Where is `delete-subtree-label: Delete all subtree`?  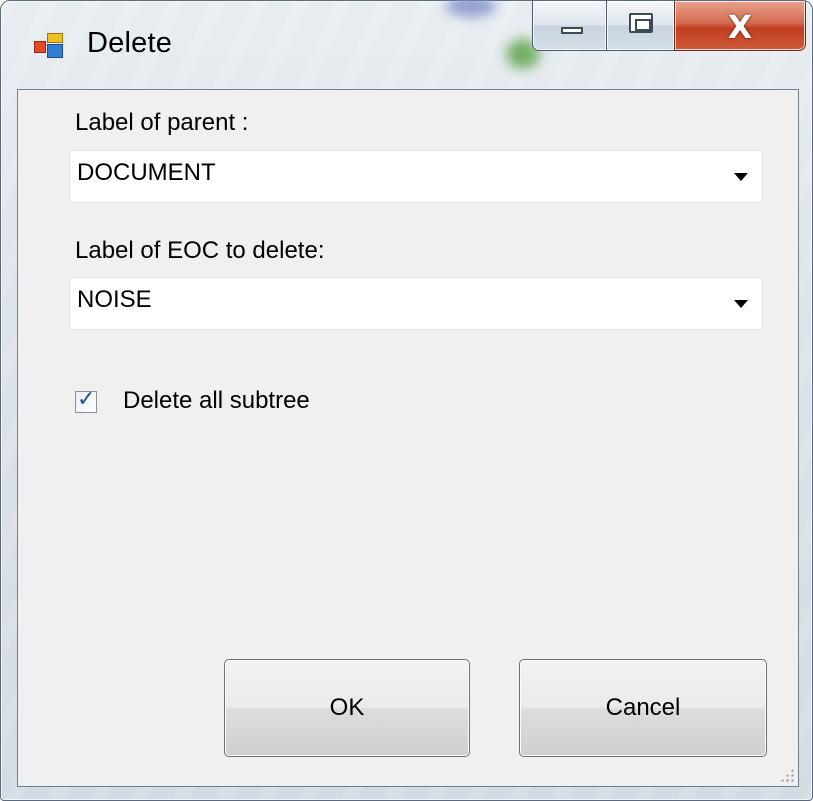 delete-subtree-label: Delete all subtree is located at coordinates (216, 401).